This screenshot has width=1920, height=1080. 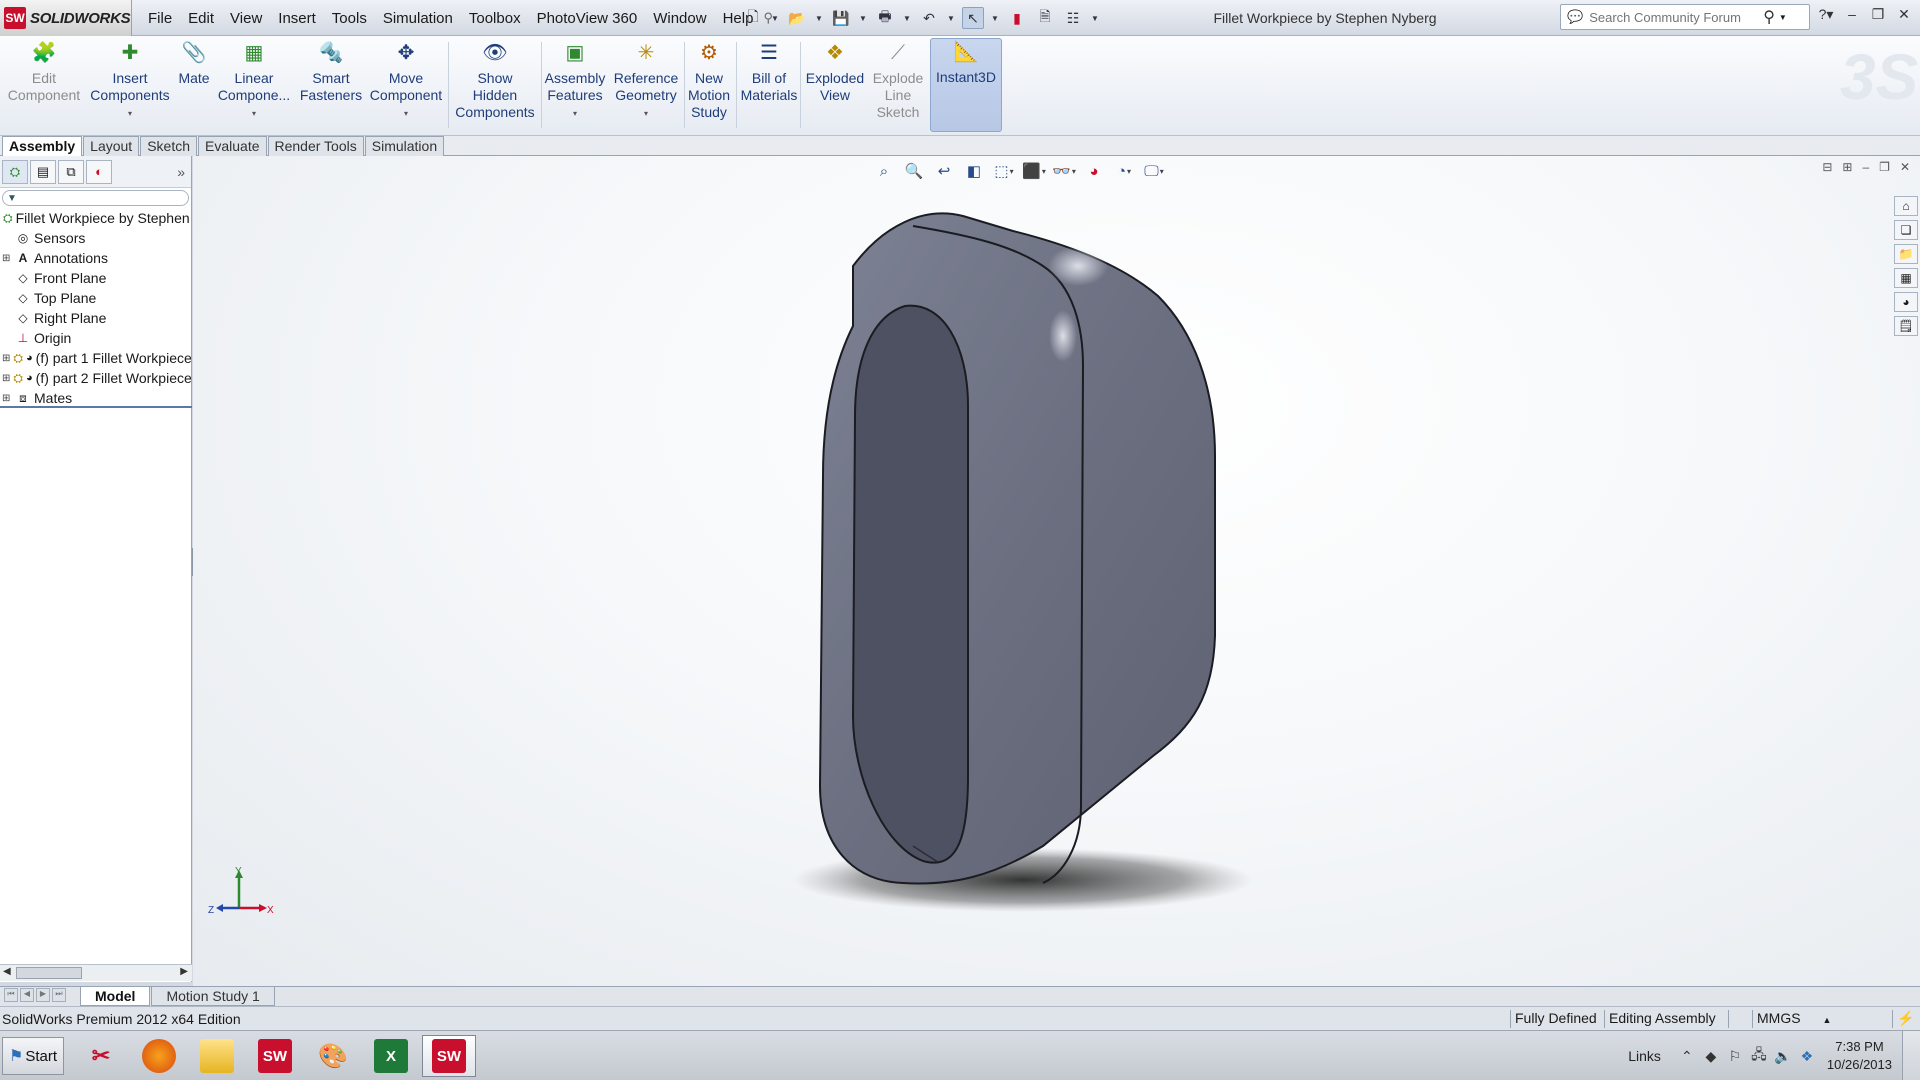 I want to click on units-selector: MMGS ▲, so click(x=1793, y=1019).